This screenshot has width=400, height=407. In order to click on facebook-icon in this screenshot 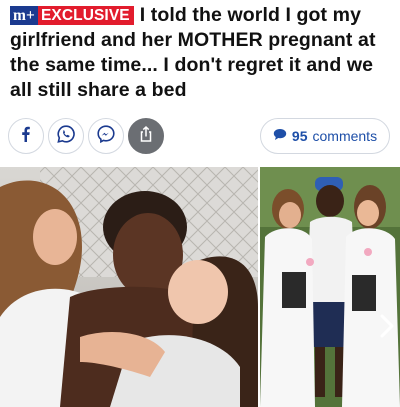, I will do `click(26, 136)`.